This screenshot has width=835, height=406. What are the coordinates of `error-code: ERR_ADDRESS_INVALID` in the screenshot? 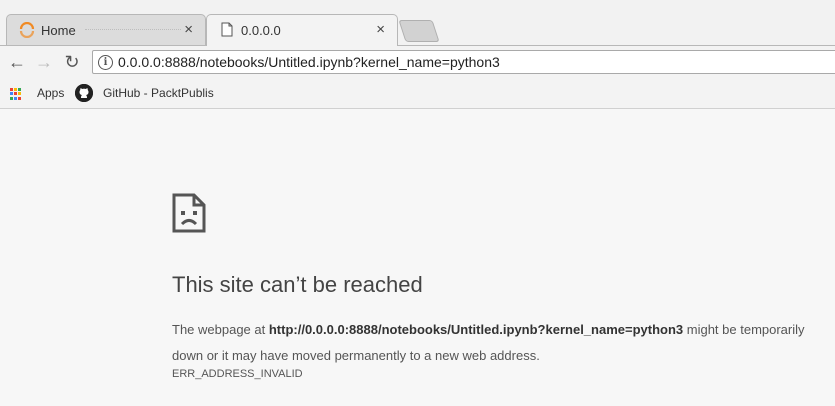 It's located at (237, 374).